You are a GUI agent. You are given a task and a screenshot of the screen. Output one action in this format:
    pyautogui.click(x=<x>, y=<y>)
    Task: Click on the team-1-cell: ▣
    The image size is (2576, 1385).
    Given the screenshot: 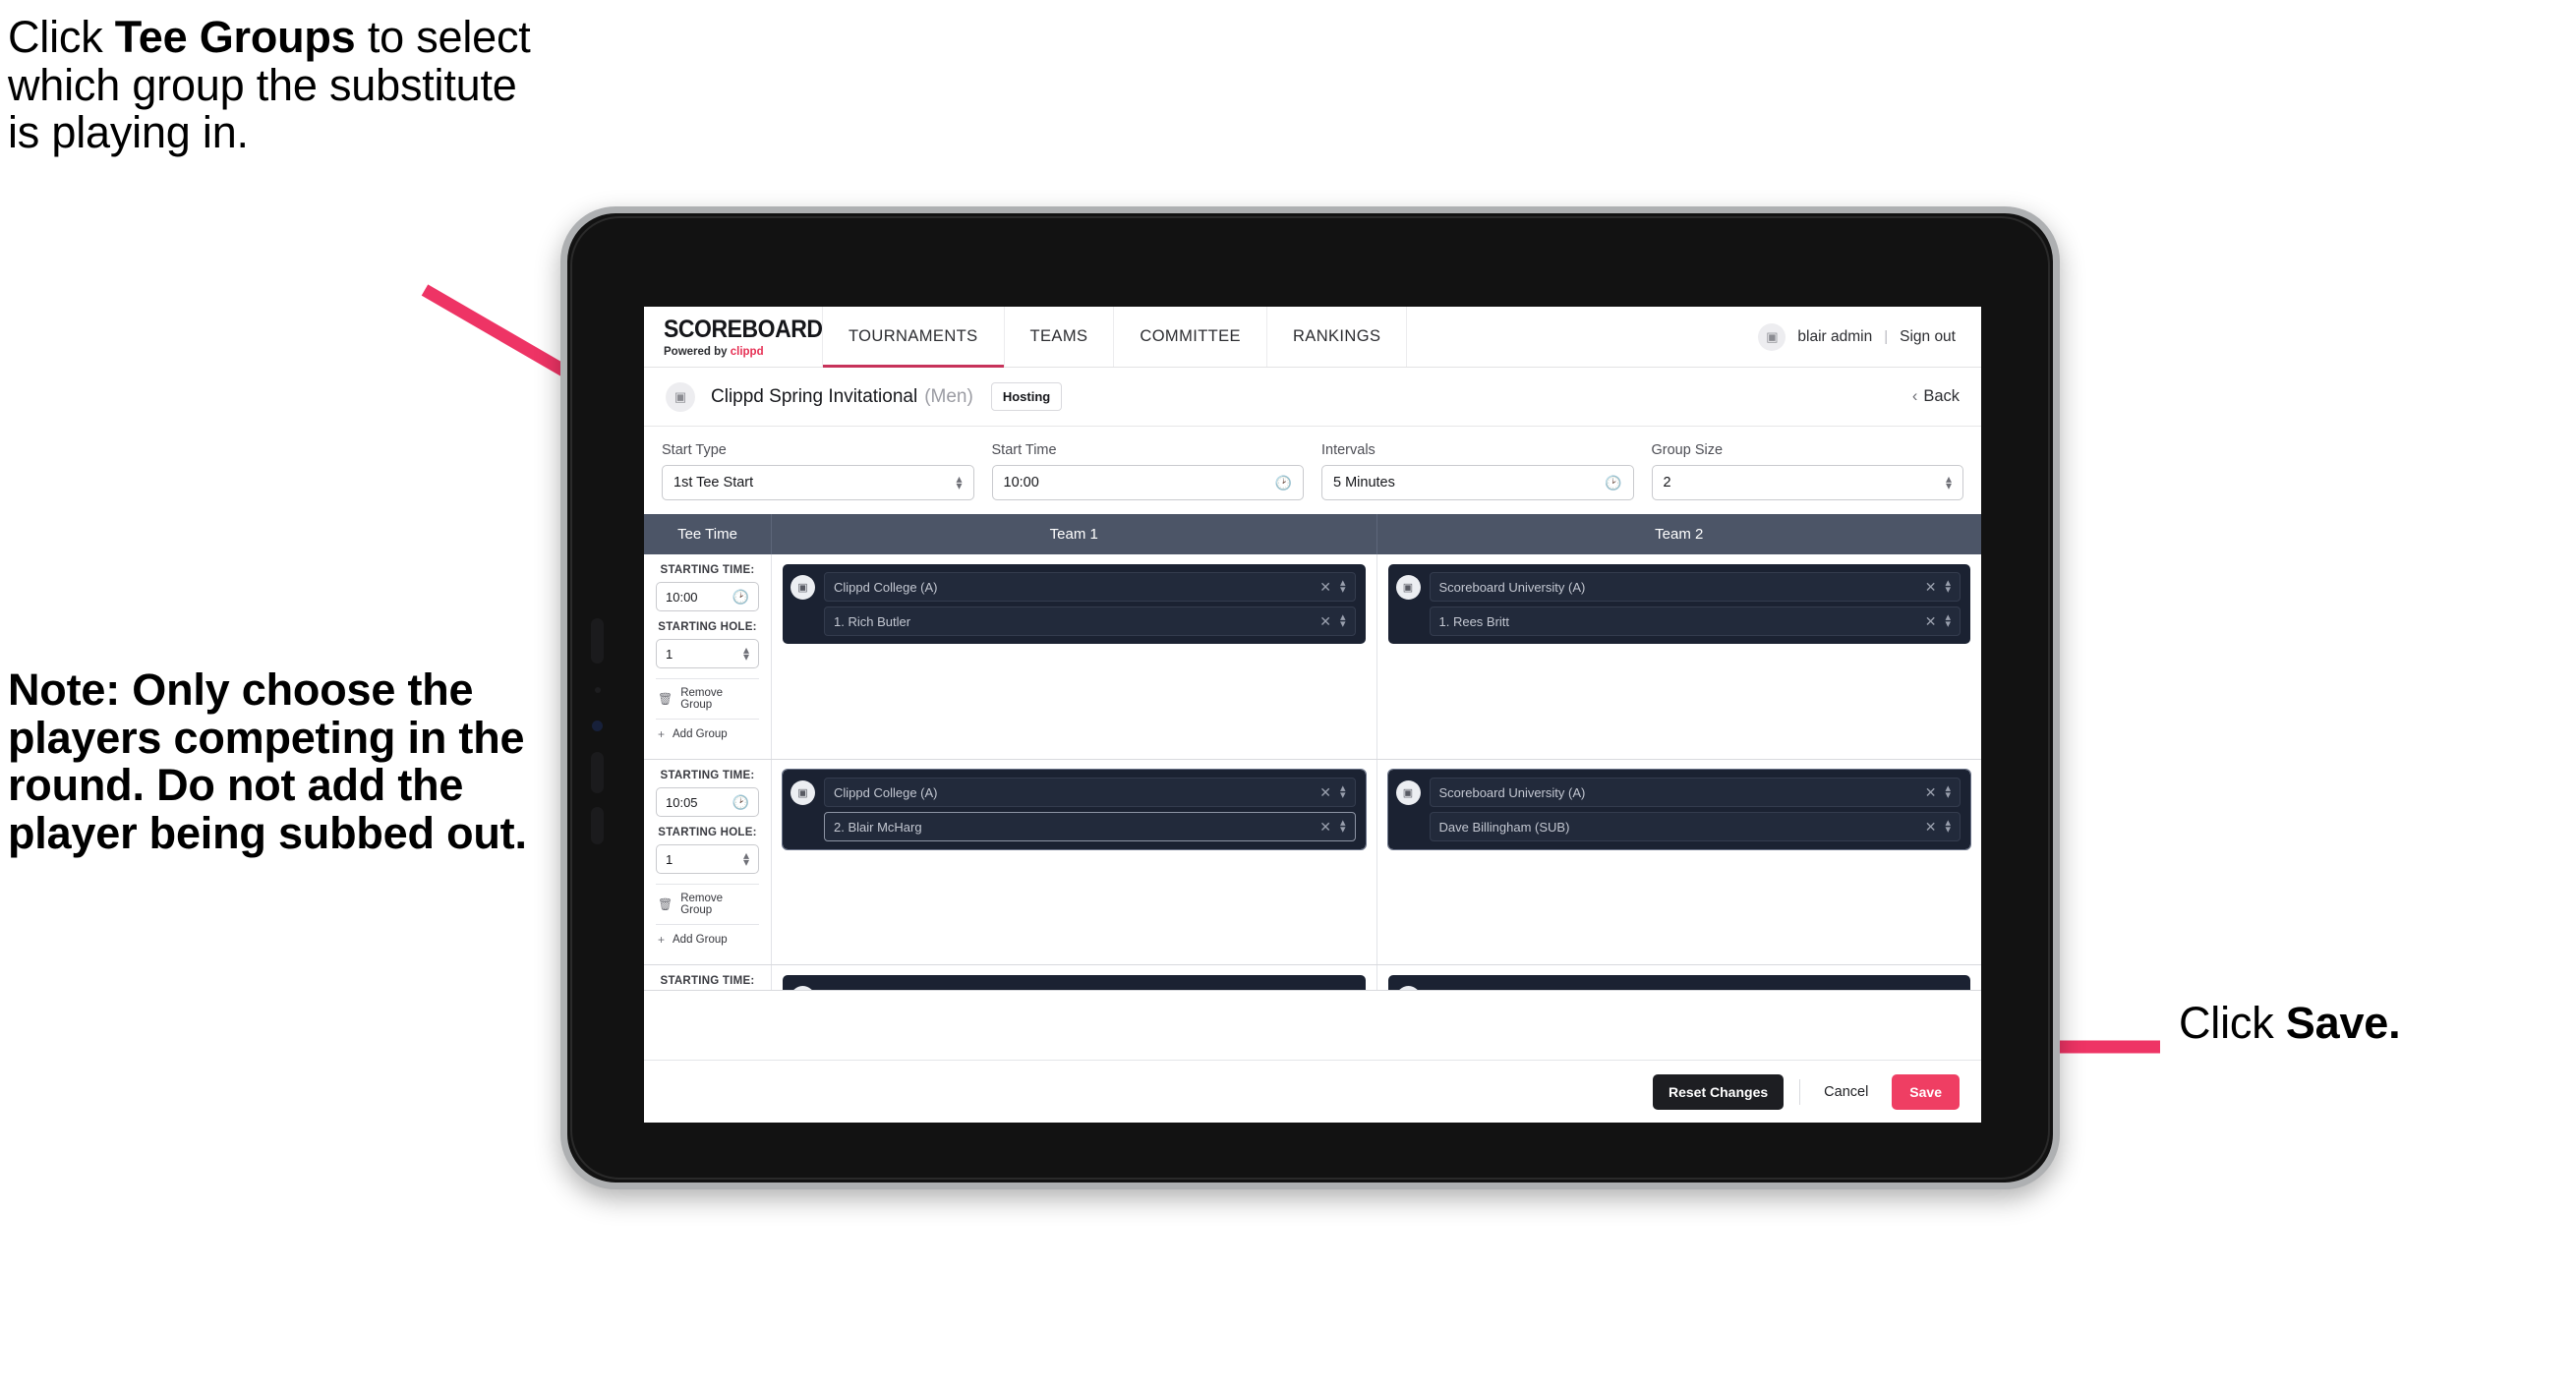 What is the action you would take?
    pyautogui.click(x=1074, y=978)
    